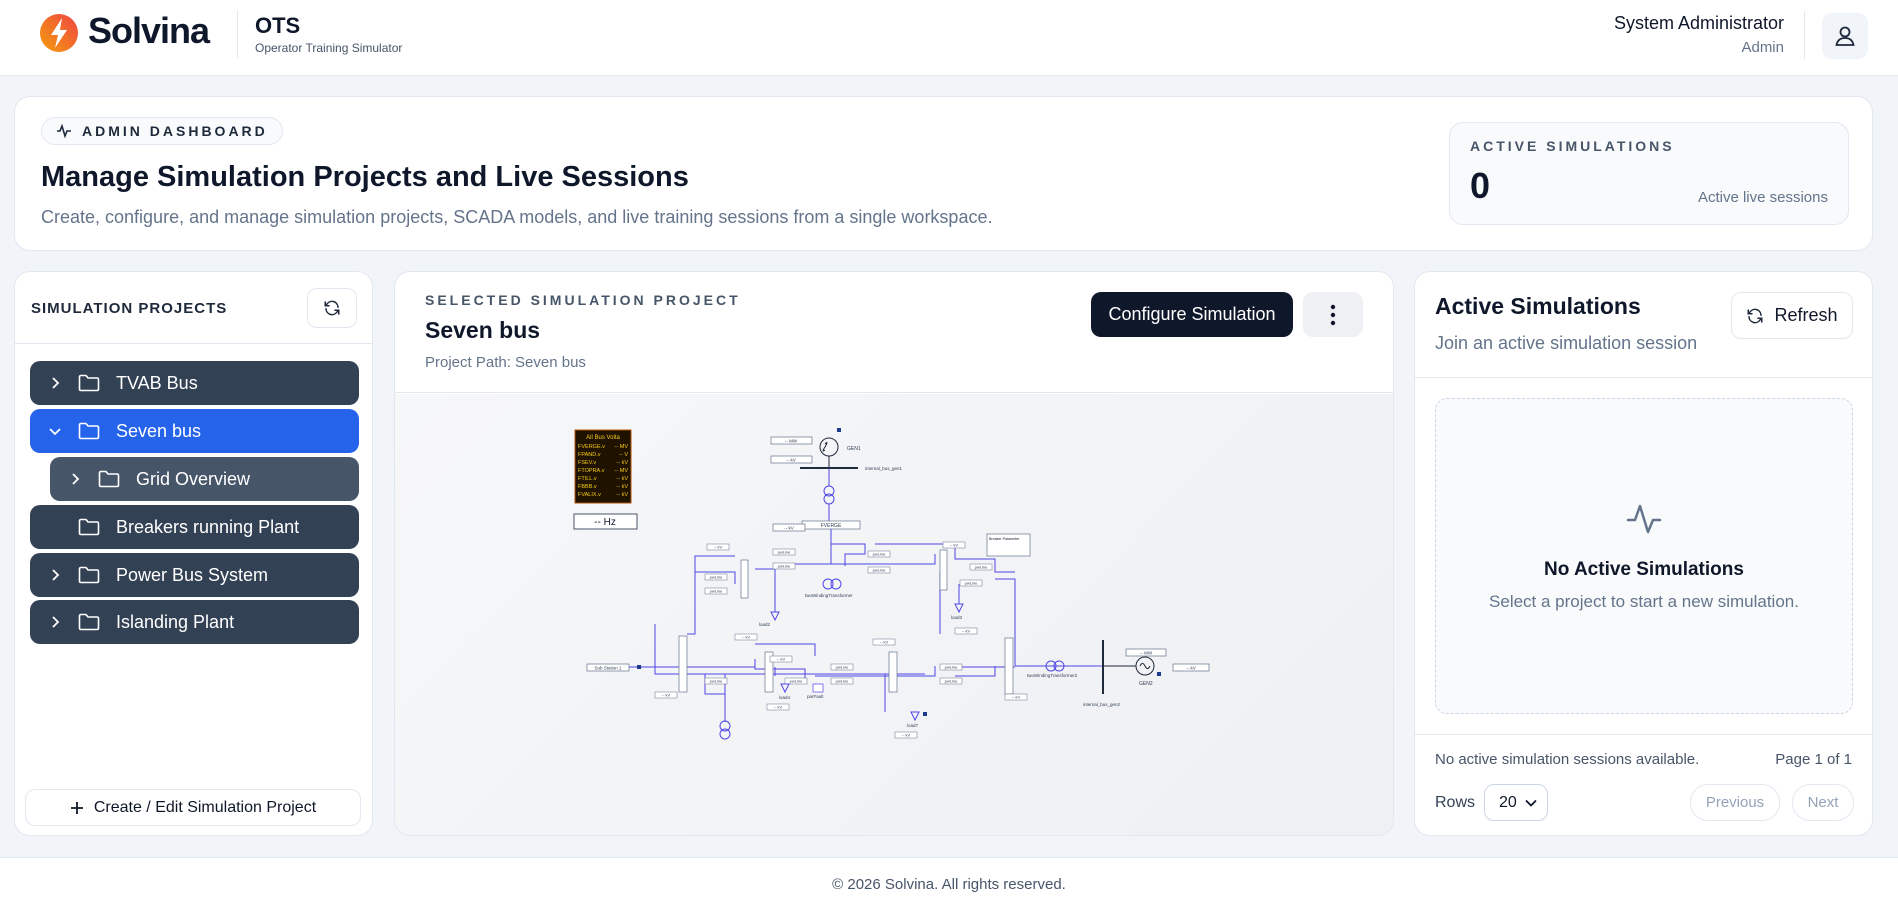 The height and width of the screenshot is (903, 1898). I want to click on copyright-text: © 2026 Solvina. All rights reserved., so click(949, 884).